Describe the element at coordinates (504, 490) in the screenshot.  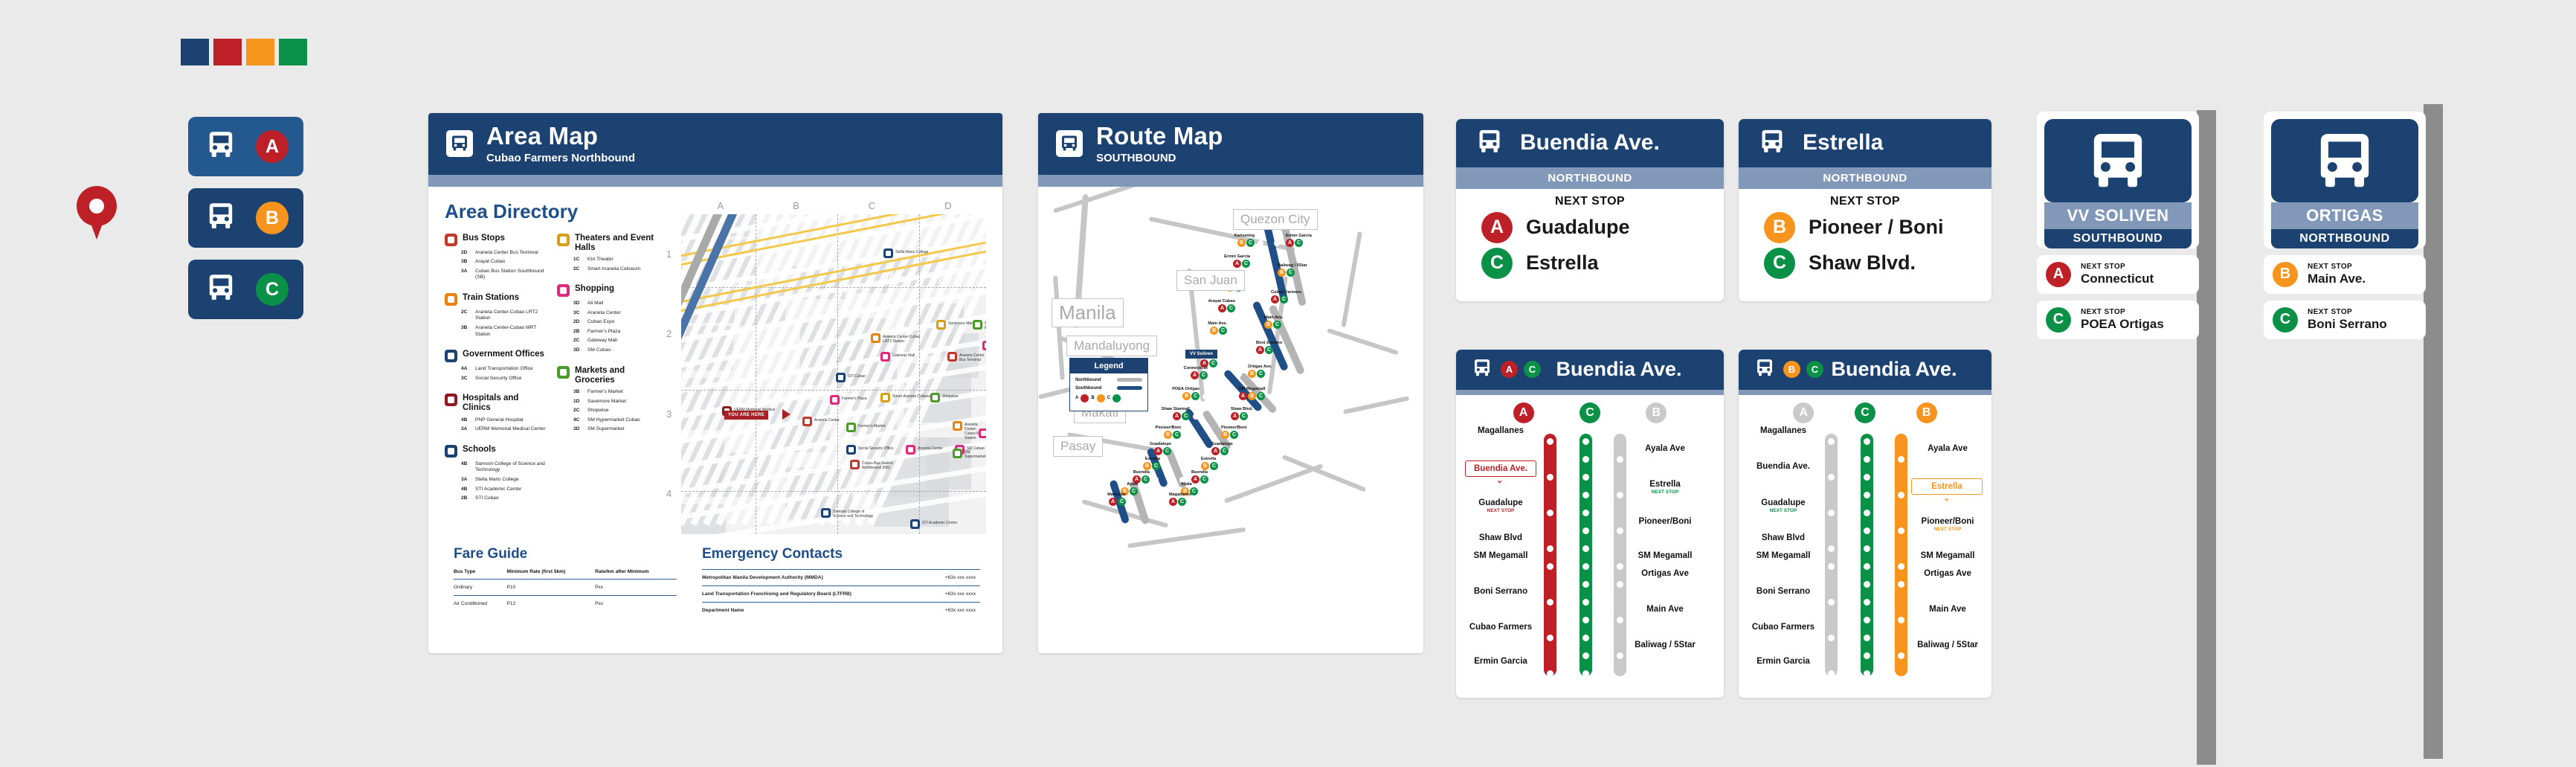
I see `directory-item: 4B STI Academic Center` at that location.